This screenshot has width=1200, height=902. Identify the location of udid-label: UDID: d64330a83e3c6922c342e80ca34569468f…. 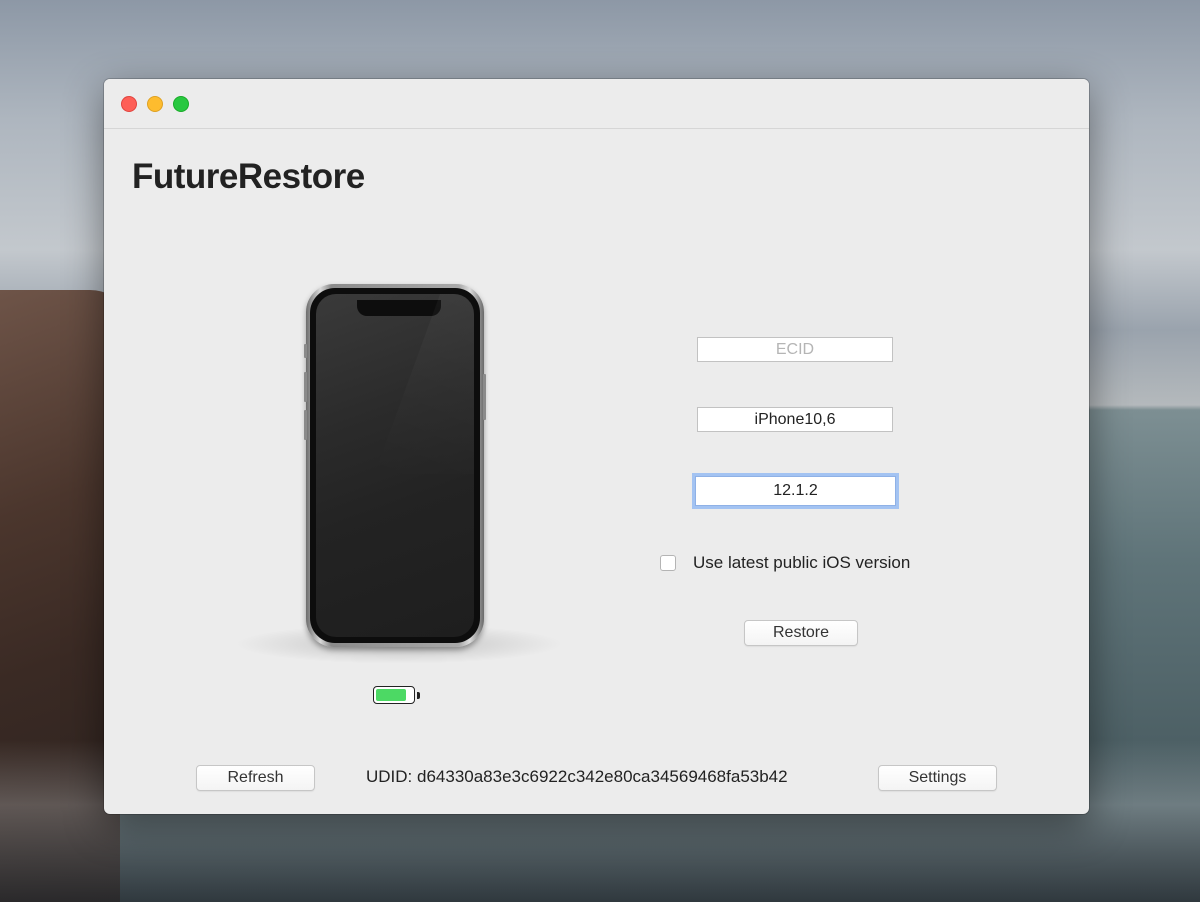
(577, 776).